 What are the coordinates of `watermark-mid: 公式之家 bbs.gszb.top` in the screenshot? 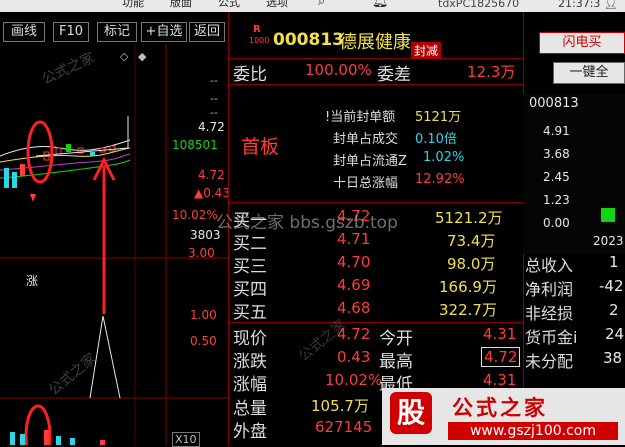 It's located at (307, 223).